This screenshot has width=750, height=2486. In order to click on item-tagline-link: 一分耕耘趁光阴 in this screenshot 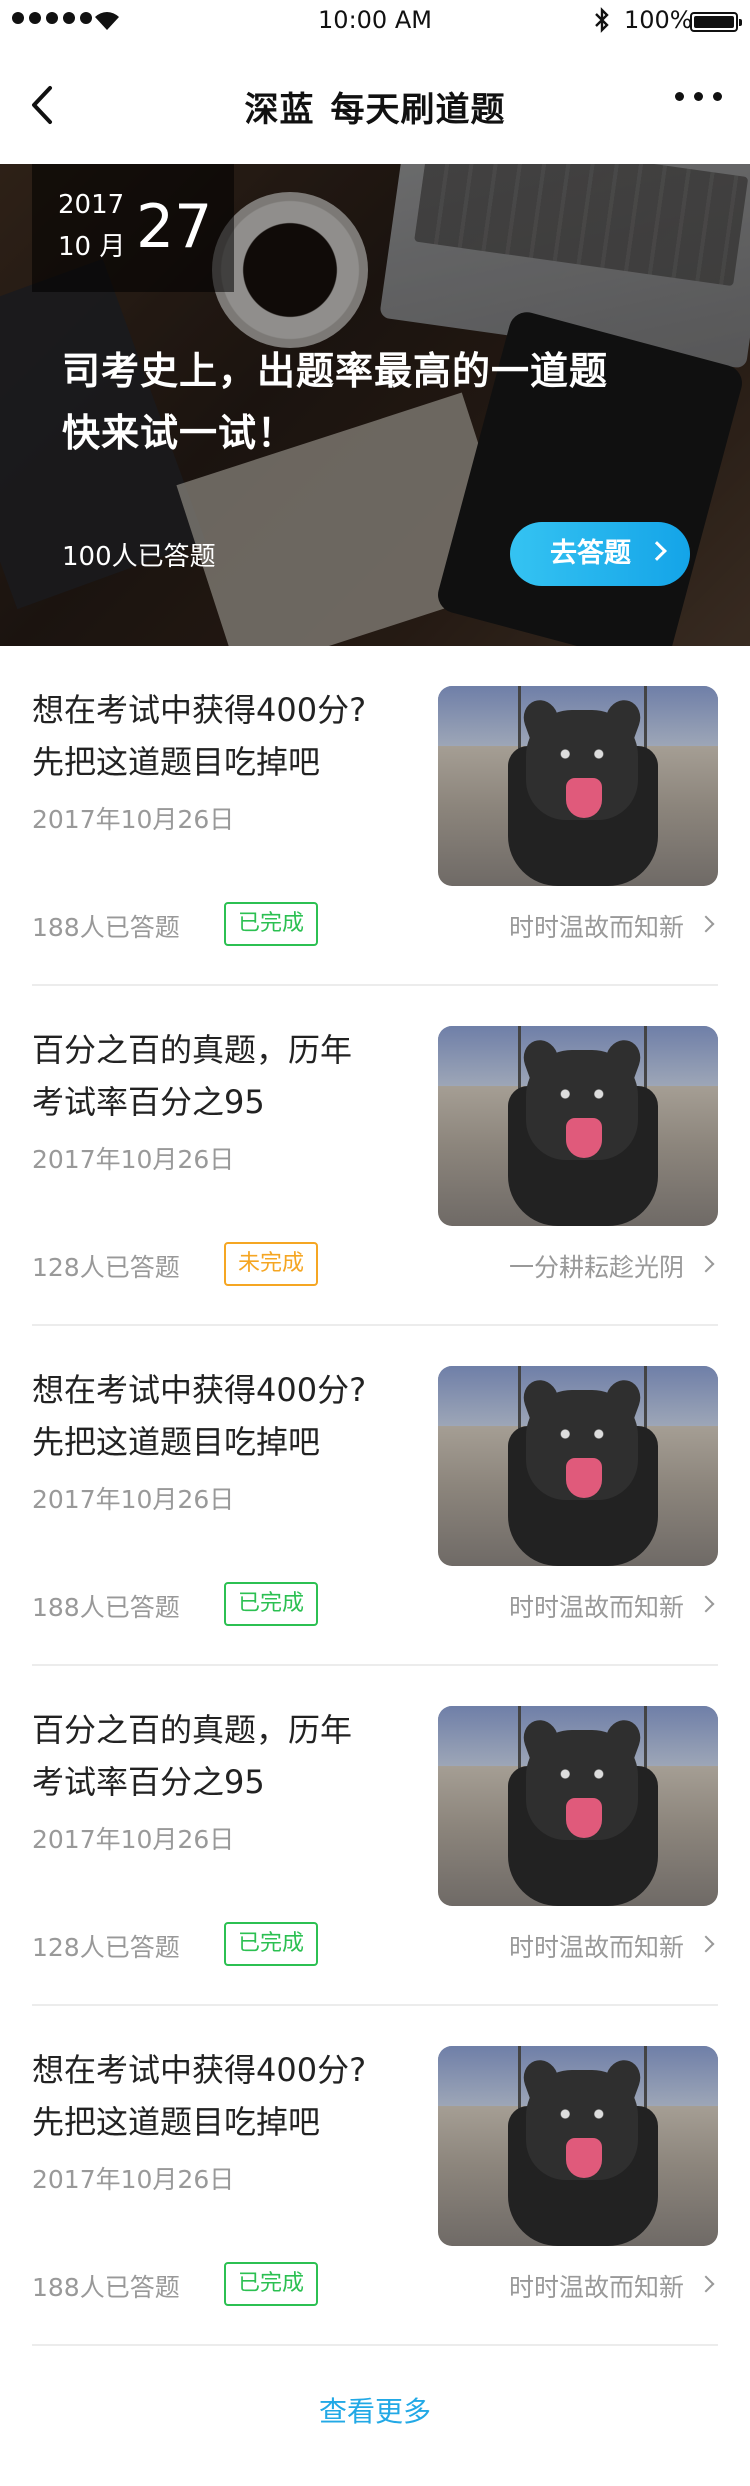, I will do `click(596, 1266)`.